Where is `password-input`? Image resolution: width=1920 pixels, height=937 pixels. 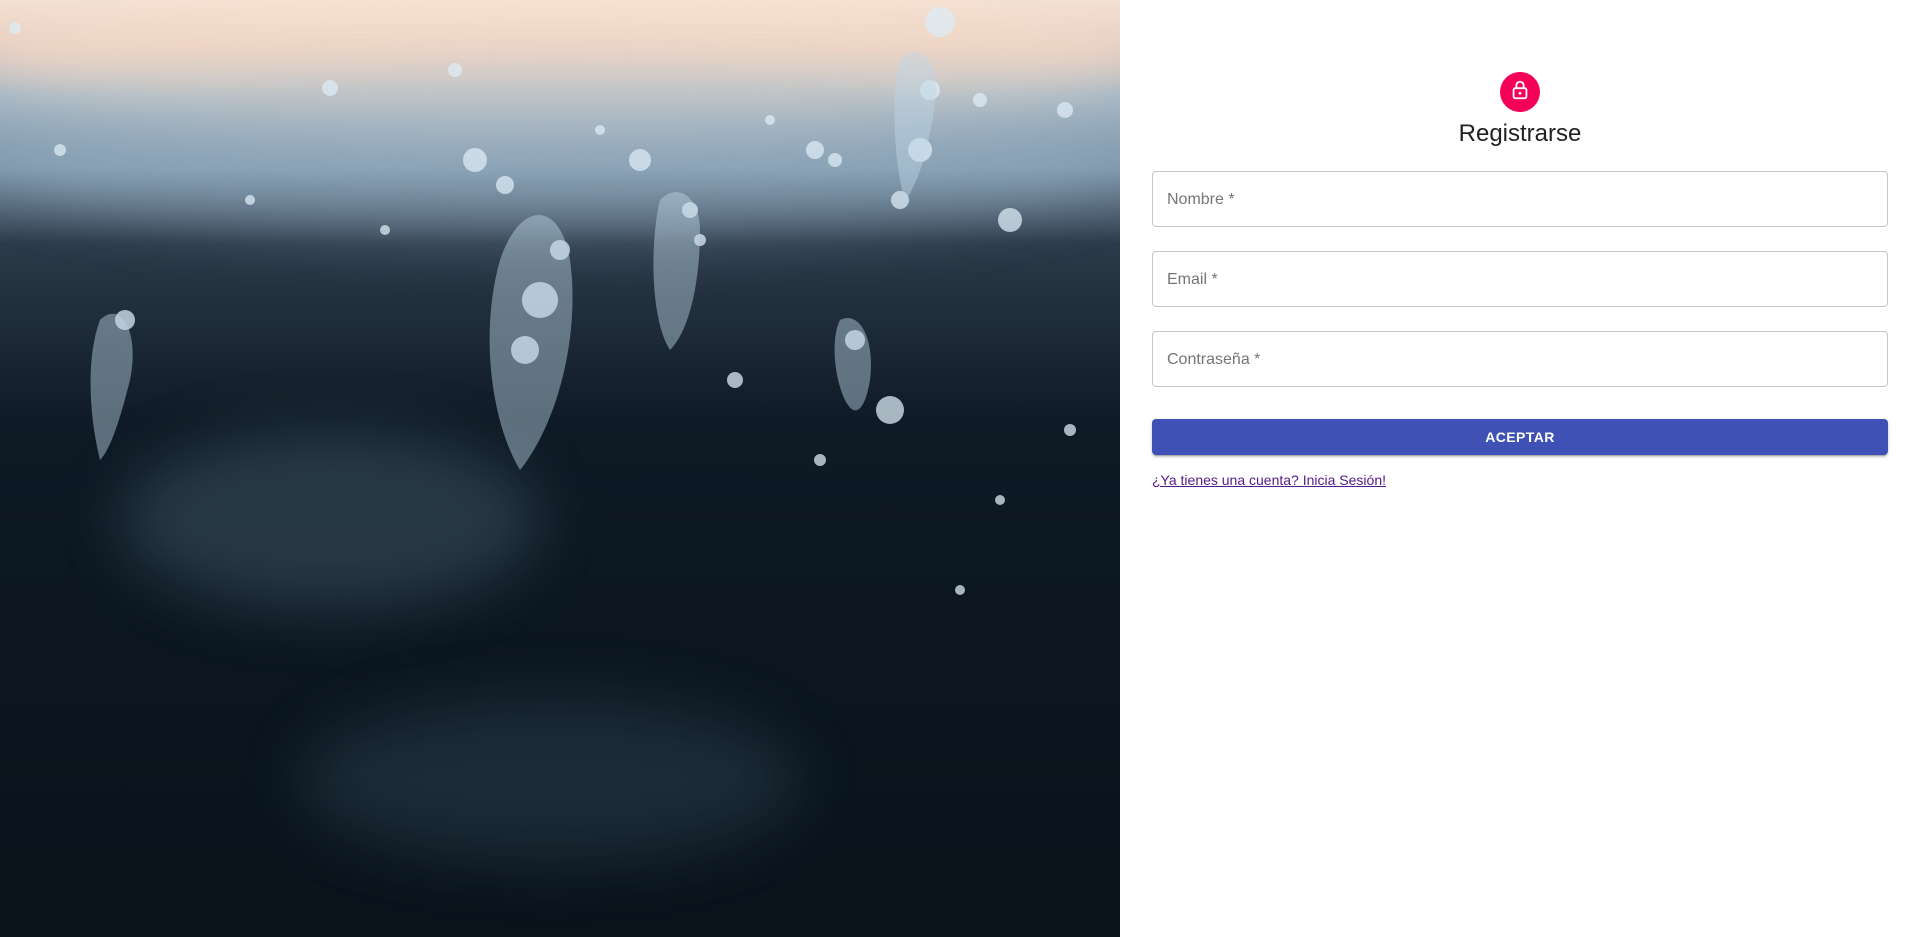 password-input is located at coordinates (1520, 359).